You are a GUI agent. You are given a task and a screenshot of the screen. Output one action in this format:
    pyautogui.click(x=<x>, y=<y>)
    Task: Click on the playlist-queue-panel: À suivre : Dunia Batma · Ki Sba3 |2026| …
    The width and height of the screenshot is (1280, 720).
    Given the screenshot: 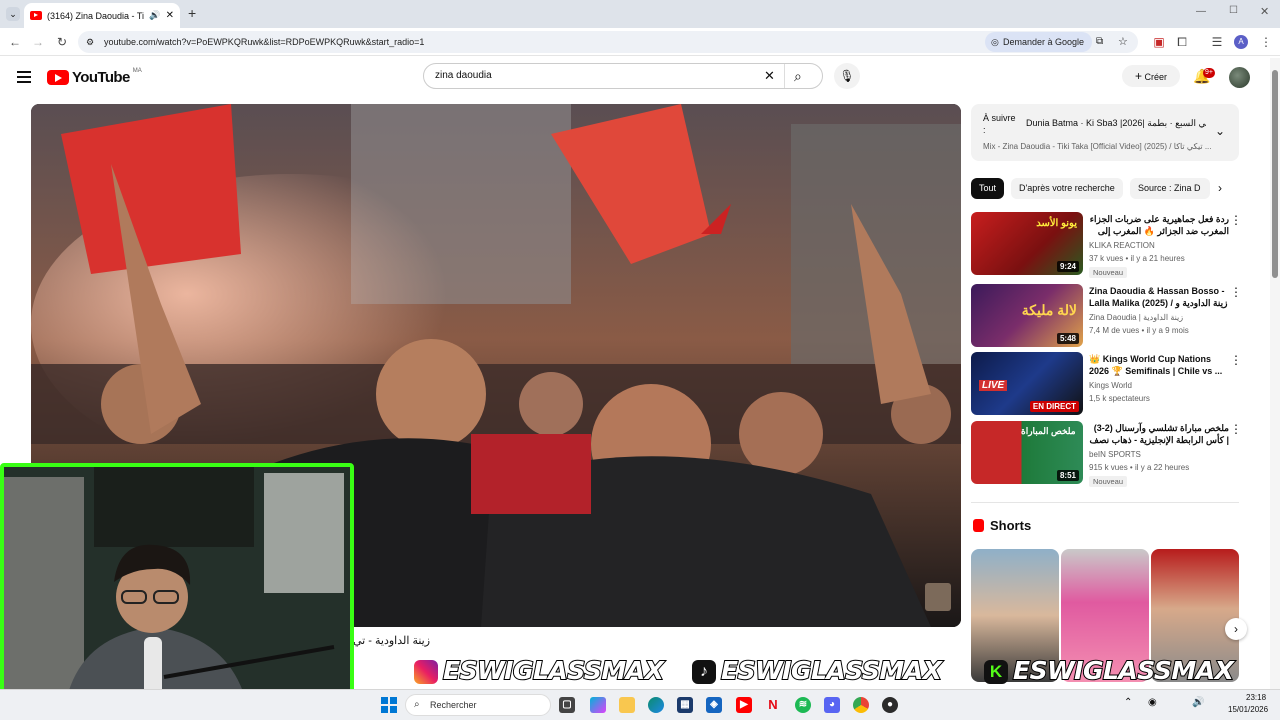 What is the action you would take?
    pyautogui.click(x=1105, y=132)
    